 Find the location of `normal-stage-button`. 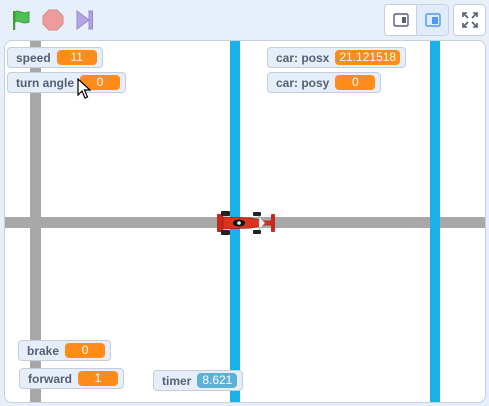

normal-stage-button is located at coordinates (432, 20).